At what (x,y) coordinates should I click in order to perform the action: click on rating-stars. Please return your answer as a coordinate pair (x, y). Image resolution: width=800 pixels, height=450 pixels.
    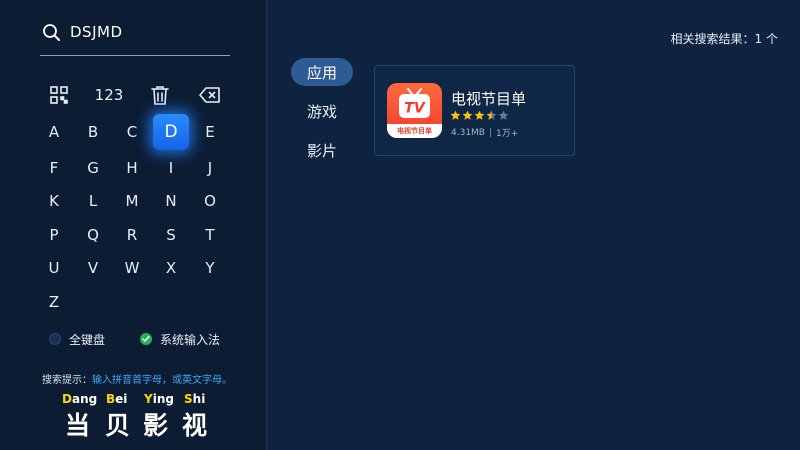
    Looking at the image, I should click on (479, 115).